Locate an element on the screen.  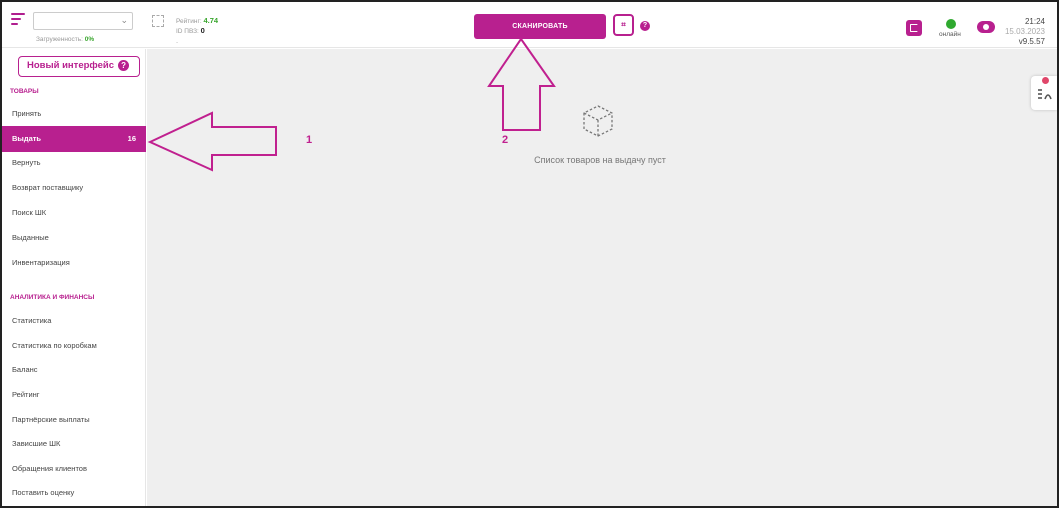
annotation-arrow-up is located at coordinates (521, 84).